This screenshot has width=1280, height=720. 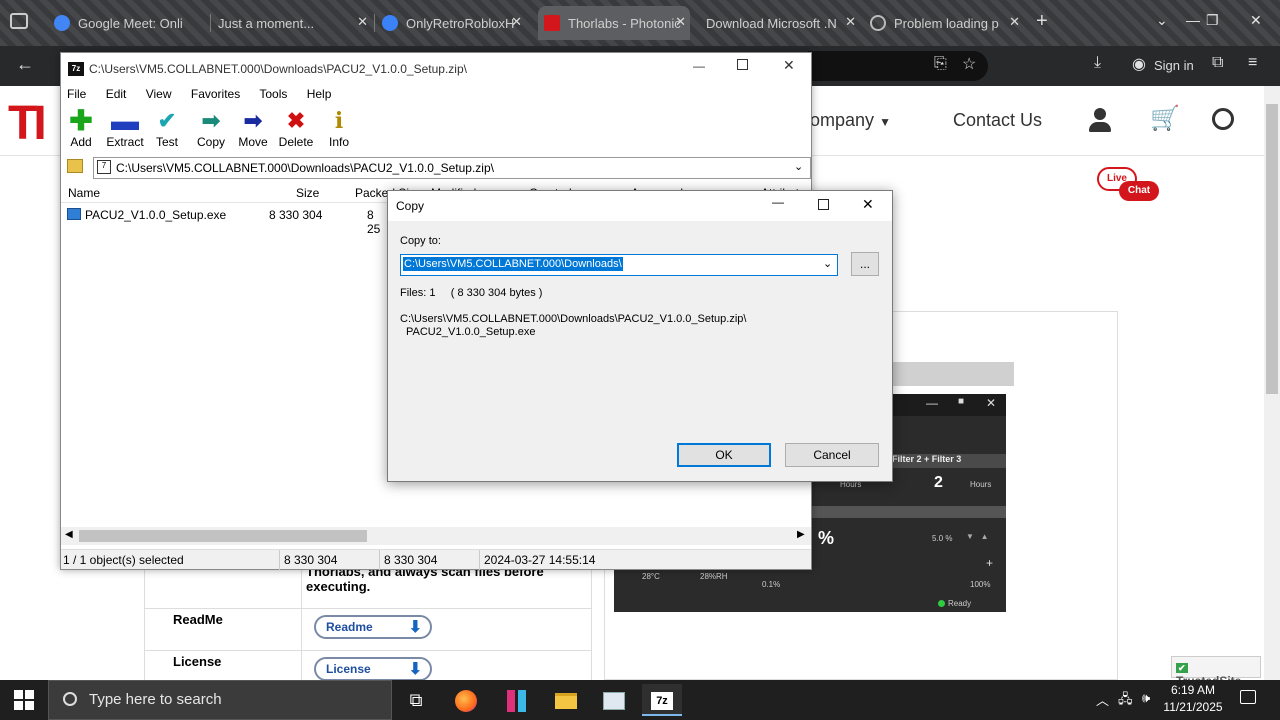 What do you see at coordinates (801, 534) in the screenshot?
I see `scroll-right-icon: ▶` at bounding box center [801, 534].